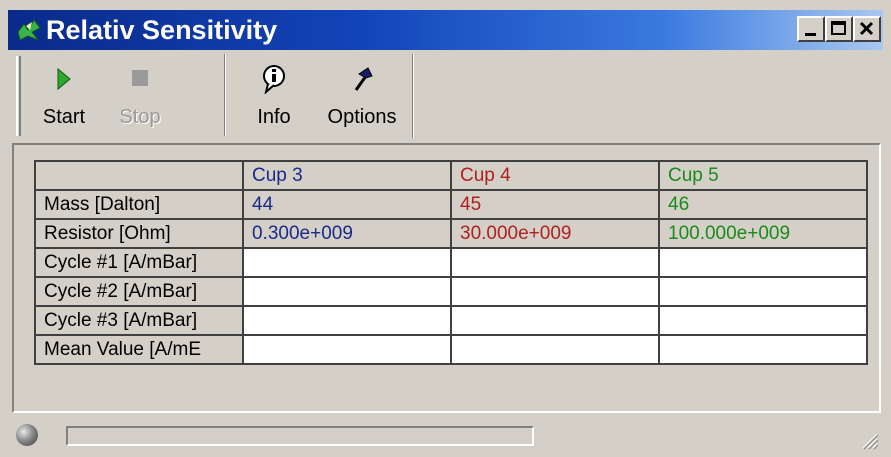  What do you see at coordinates (362, 117) in the screenshot?
I see `options-label: Options` at bounding box center [362, 117].